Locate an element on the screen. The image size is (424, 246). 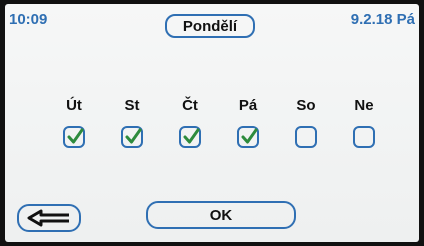
day-column-tue: Út is located at coordinates (74, 122).